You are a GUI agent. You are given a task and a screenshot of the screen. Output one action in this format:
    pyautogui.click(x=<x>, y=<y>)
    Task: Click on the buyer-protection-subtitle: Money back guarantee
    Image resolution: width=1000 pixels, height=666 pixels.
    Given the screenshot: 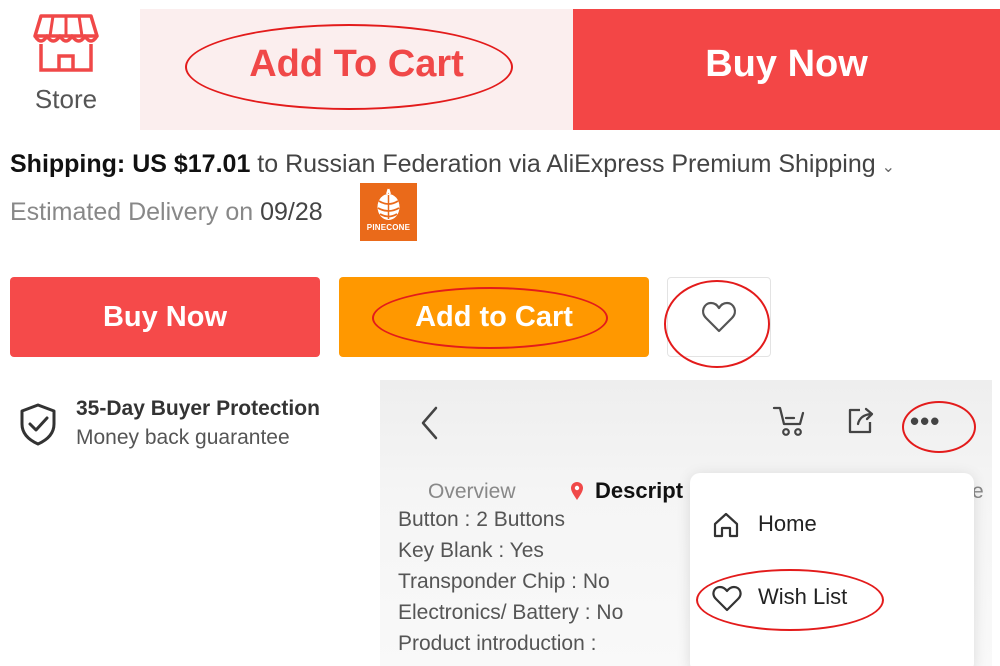 What is the action you would take?
    pyautogui.click(x=183, y=437)
    